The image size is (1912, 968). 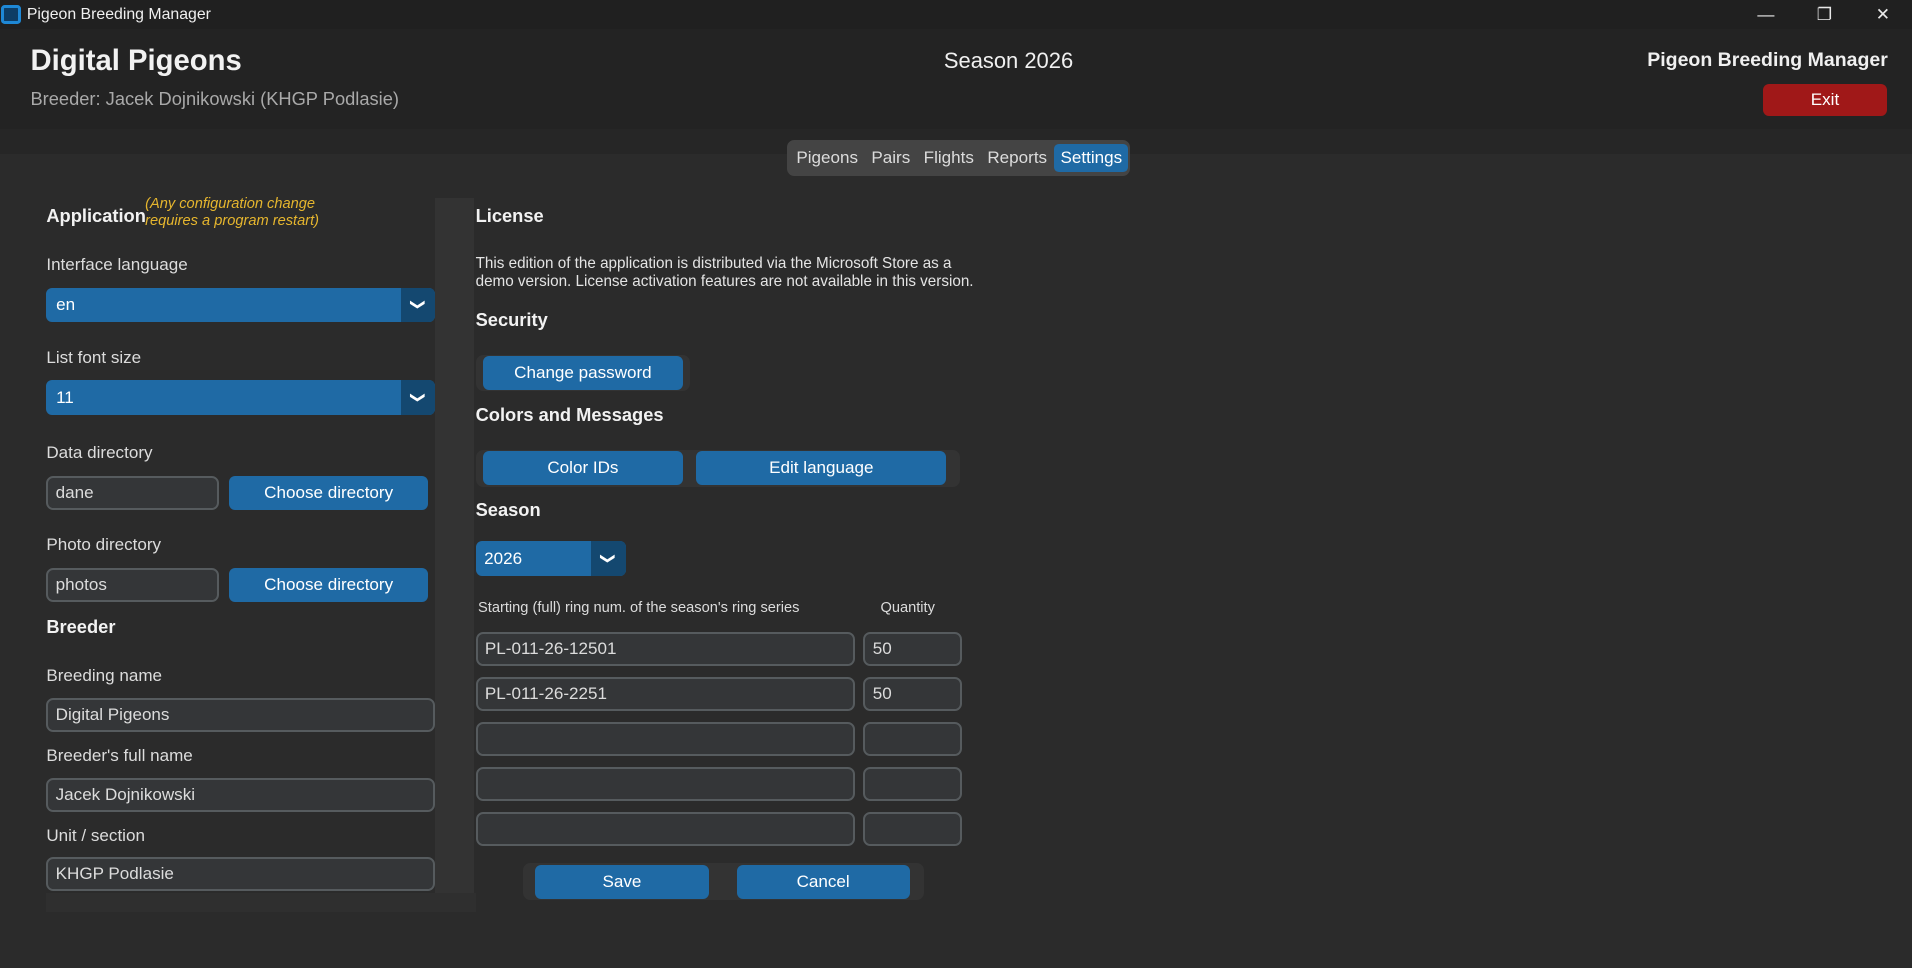 I want to click on data-directory-label: Data directory, so click(x=99, y=452).